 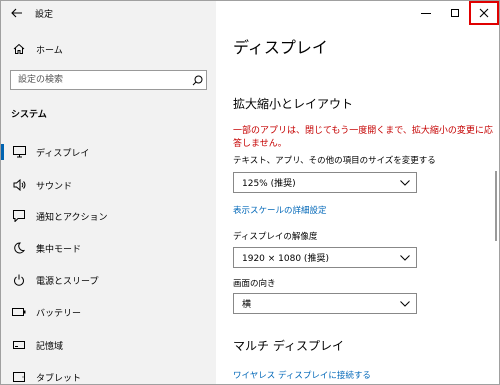 I want to click on scale-label: テキスト、アプリ、その他の項目のサイズを変更する, so click(x=334, y=161).